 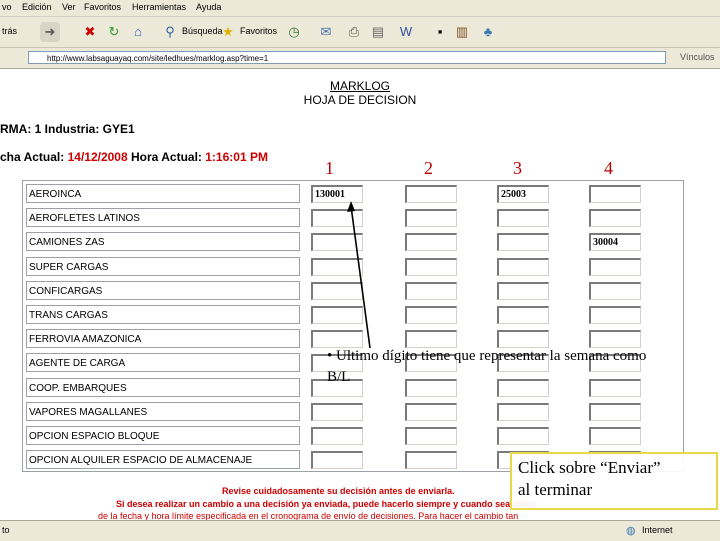 What do you see at coordinates (360, 530) in the screenshot?
I see `status-bar: to ◍ Internet` at bounding box center [360, 530].